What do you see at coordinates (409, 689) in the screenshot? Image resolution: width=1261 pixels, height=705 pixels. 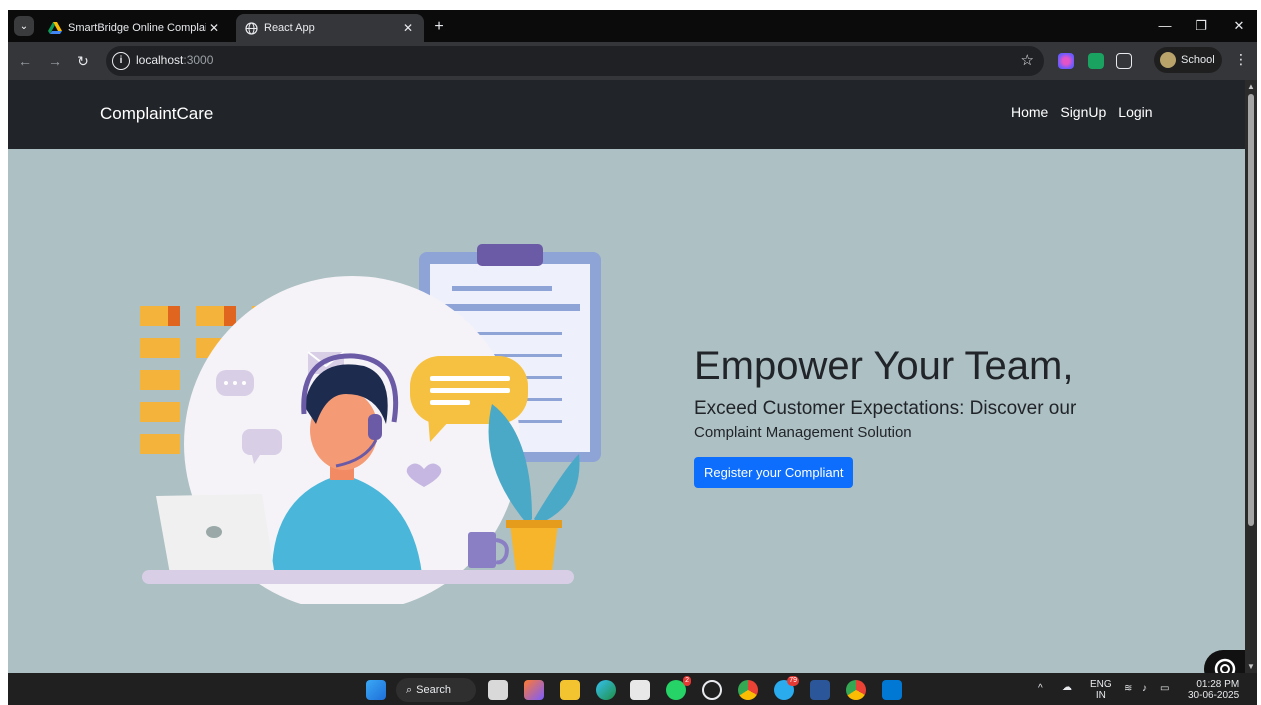 I see `search-icon: ⌕` at bounding box center [409, 689].